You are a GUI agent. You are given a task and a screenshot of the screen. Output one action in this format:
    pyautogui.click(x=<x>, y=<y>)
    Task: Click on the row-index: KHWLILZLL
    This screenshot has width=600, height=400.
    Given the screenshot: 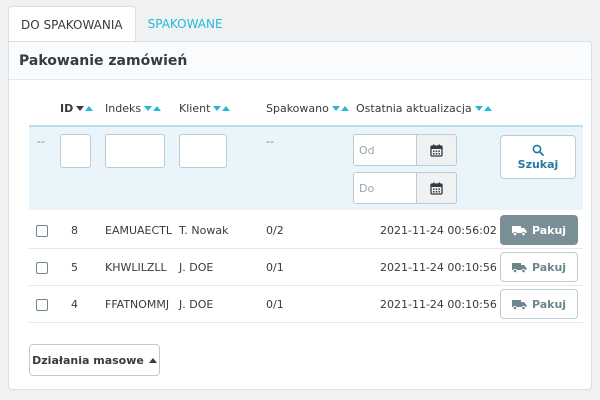 What is the action you would take?
    pyautogui.click(x=136, y=267)
    